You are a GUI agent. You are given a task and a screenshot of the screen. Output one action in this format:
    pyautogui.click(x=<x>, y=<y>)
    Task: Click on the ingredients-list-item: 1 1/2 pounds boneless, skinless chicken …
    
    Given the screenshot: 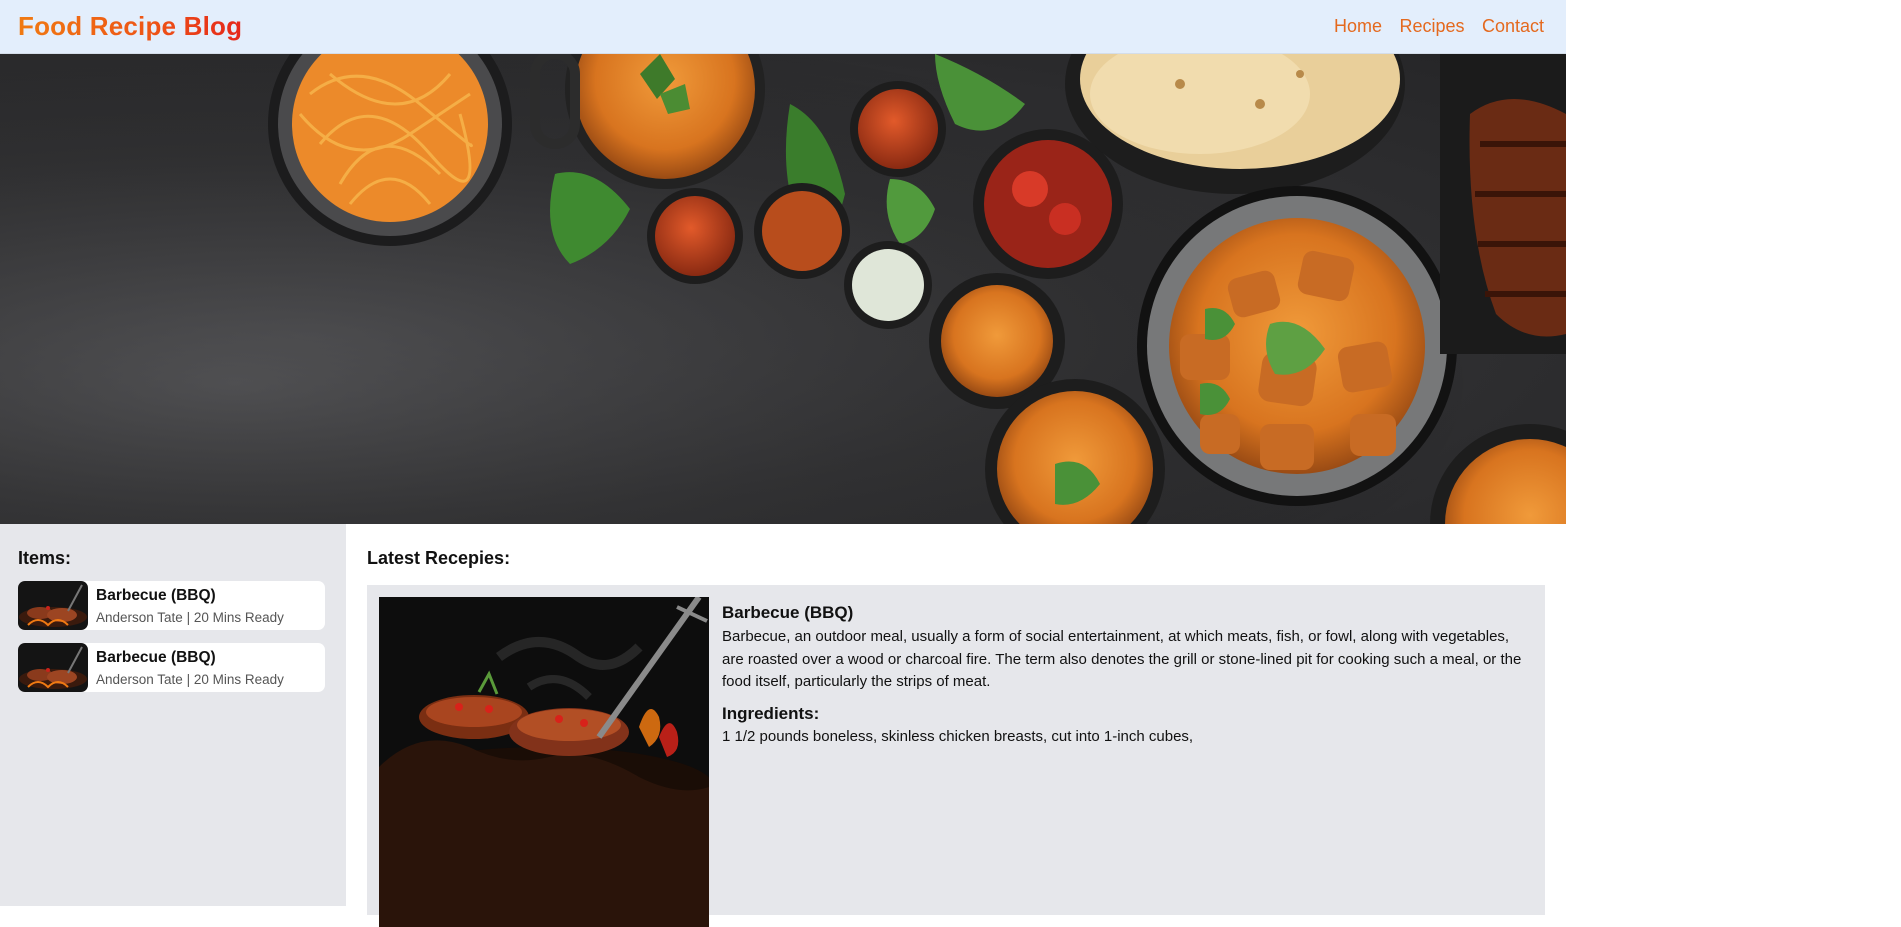 What is the action you would take?
    pyautogui.click(x=958, y=736)
    